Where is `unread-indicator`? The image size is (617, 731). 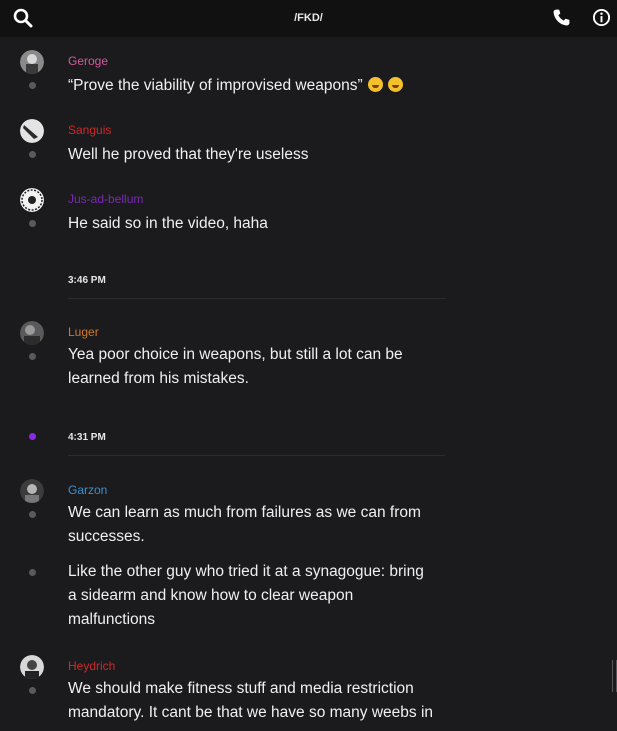
unread-indicator is located at coordinates (32, 436).